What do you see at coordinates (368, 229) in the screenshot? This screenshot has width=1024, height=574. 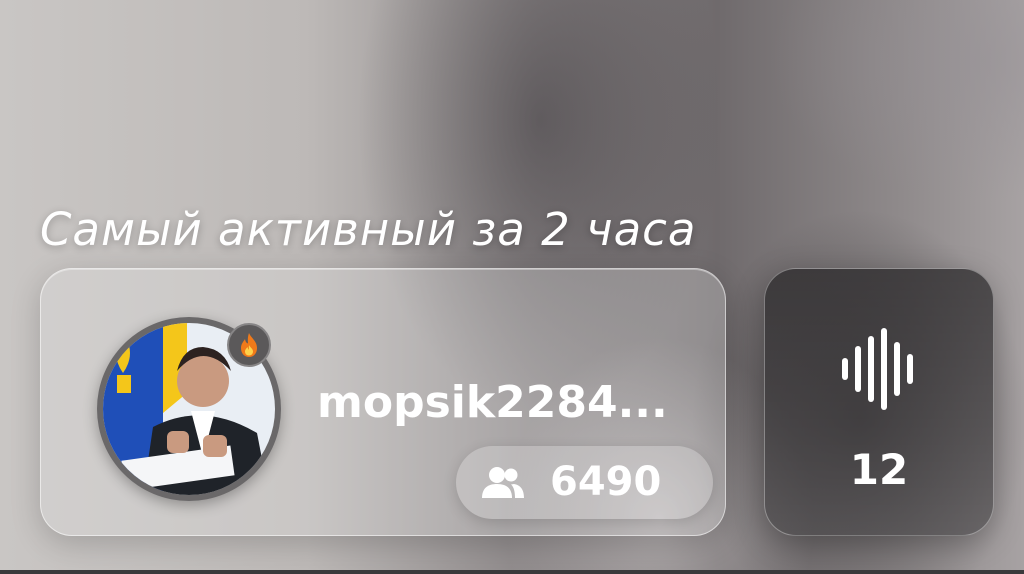 I see `section-title: Самый активный за 2 часа` at bounding box center [368, 229].